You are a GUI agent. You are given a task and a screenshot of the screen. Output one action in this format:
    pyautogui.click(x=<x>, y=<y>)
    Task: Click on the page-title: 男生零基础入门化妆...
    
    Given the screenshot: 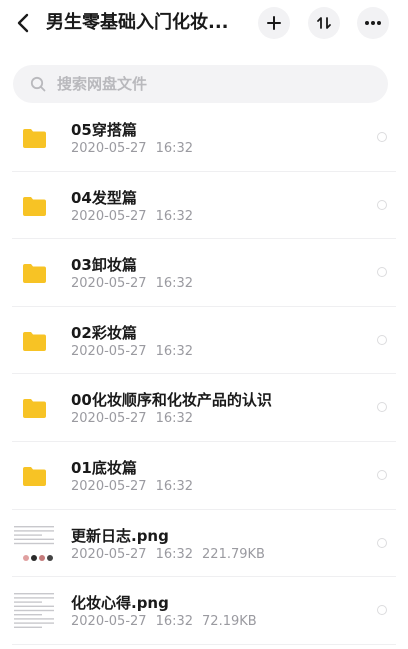 What is the action you would take?
    pyautogui.click(x=137, y=22)
    